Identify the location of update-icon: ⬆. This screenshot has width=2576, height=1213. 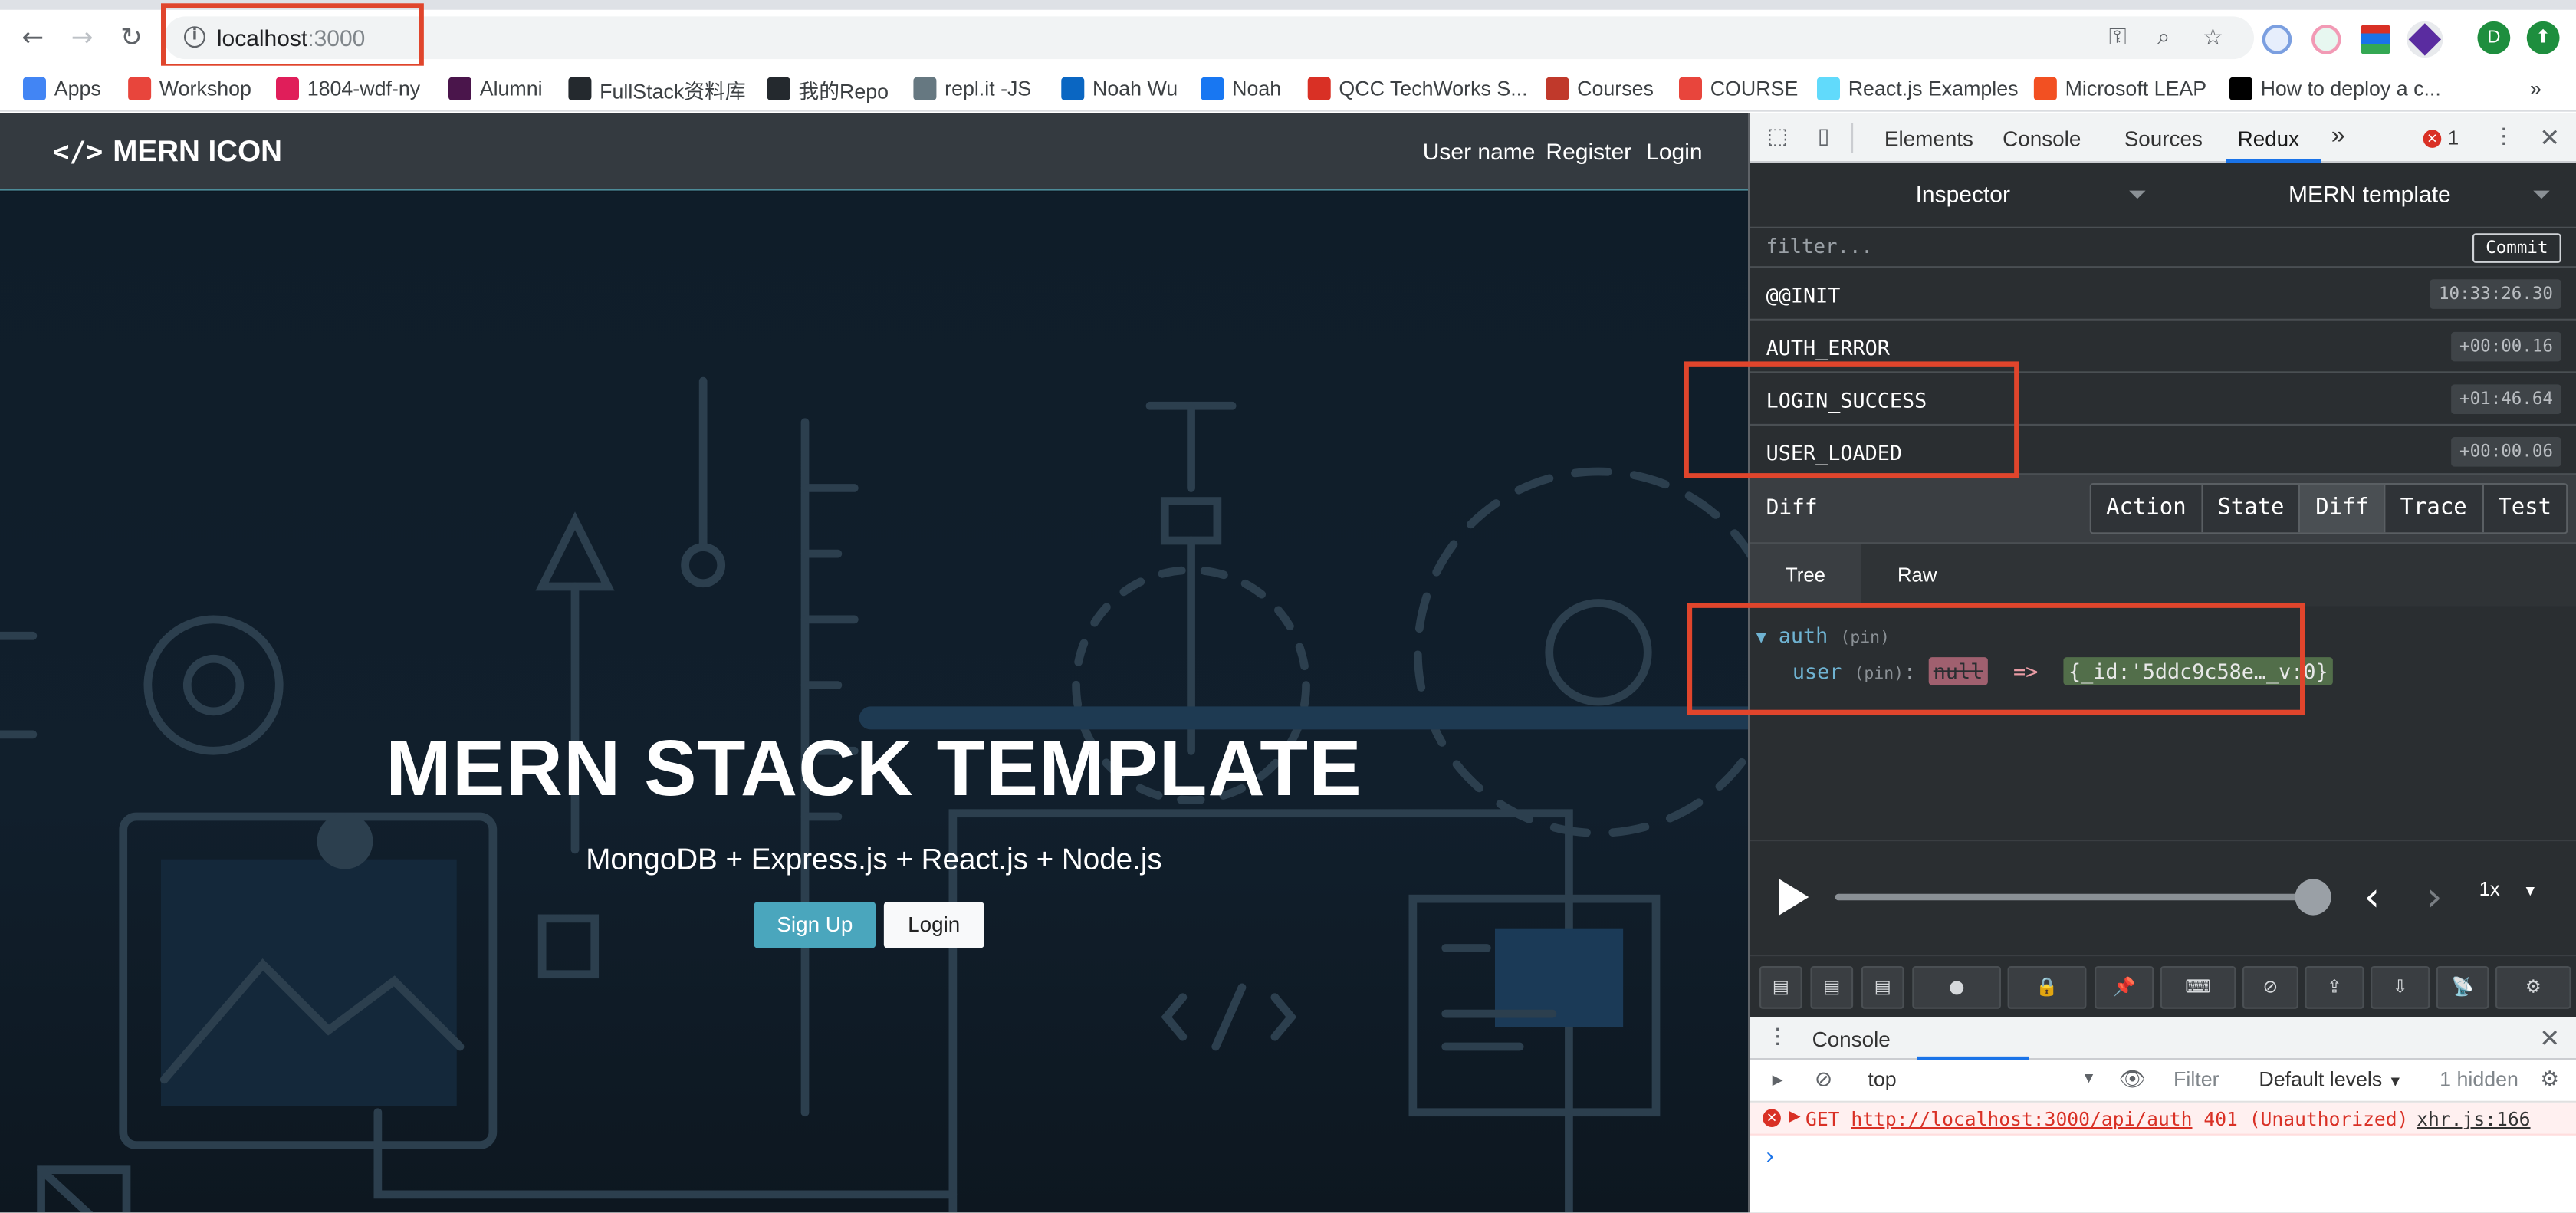
(2543, 37).